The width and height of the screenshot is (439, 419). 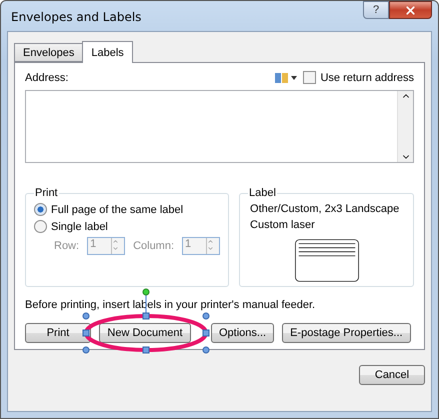 What do you see at coordinates (117, 210) in the screenshot?
I see `radio-label: Full page of the same label` at bounding box center [117, 210].